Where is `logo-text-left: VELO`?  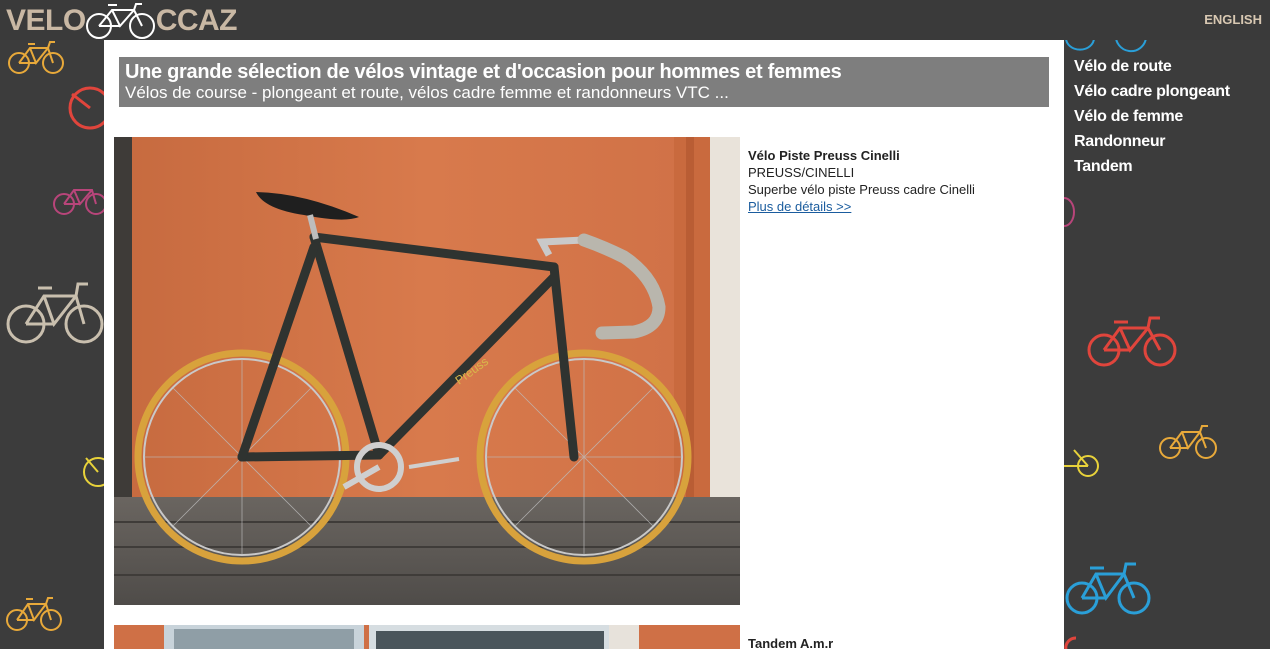
logo-text-left: VELO is located at coordinates (46, 20).